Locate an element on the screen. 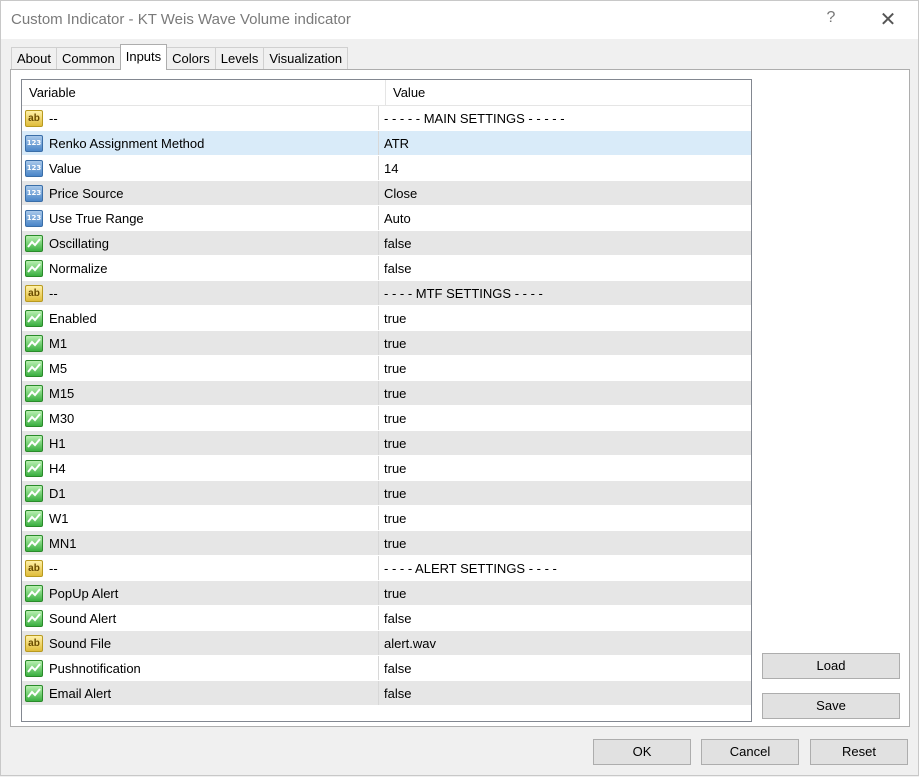 The width and height of the screenshot is (919, 777). table-row: PopUp Alert true is located at coordinates (386, 593).